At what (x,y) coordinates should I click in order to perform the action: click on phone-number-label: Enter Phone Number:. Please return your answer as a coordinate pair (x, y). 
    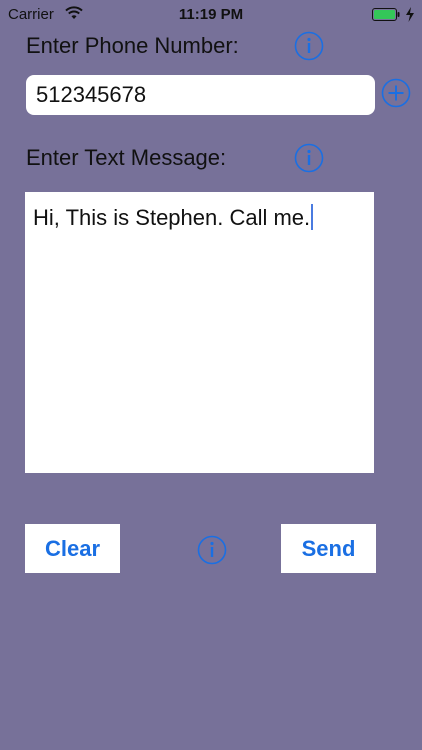
    Looking at the image, I should click on (132, 45).